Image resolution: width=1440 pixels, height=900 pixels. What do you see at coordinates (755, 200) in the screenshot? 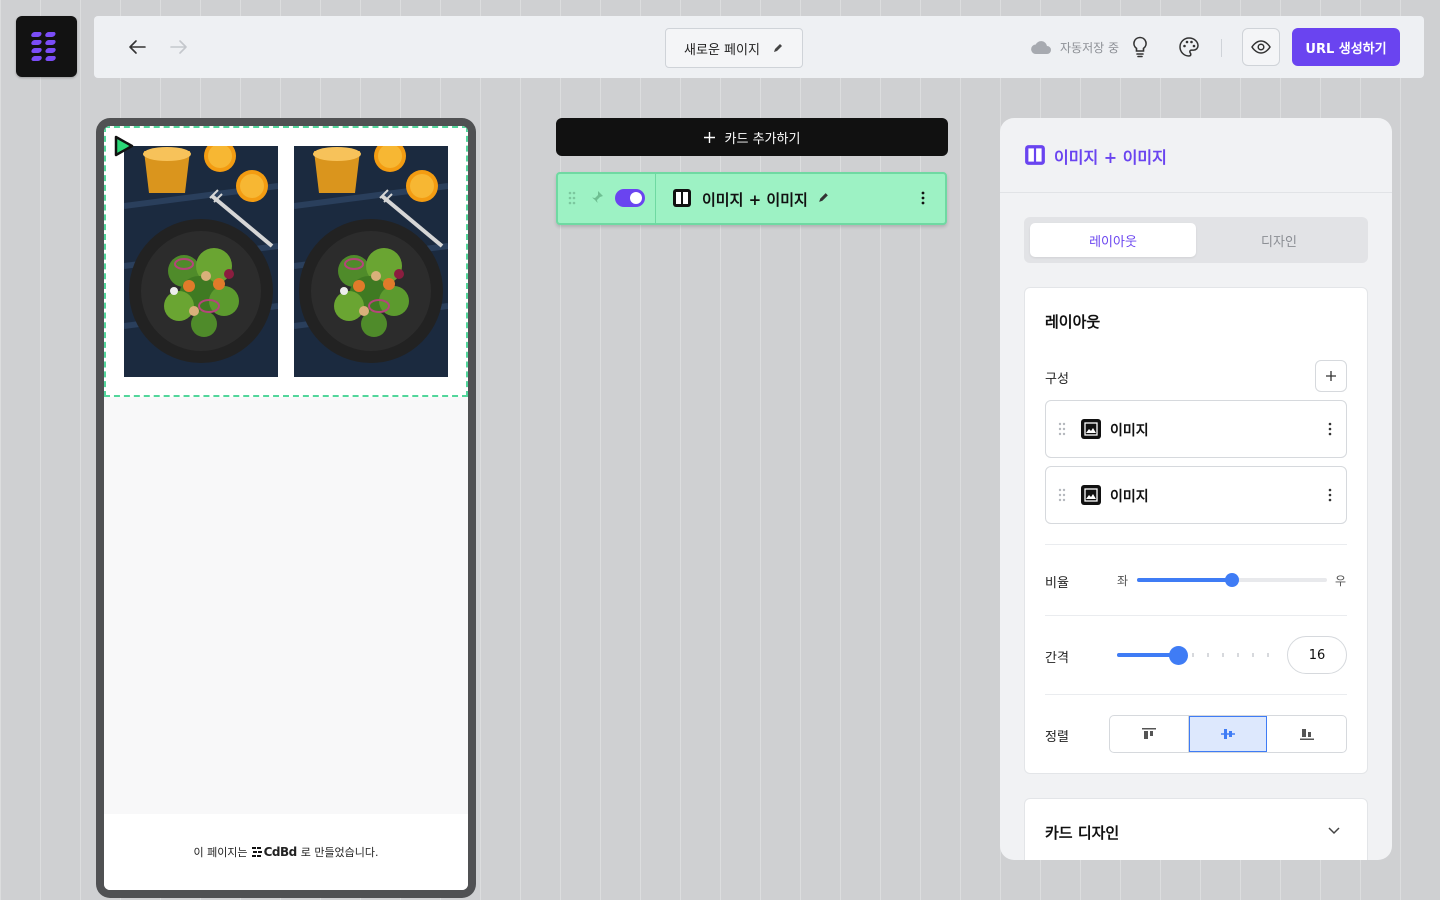
I see `card-title: 이미지 + 이미지` at bounding box center [755, 200].